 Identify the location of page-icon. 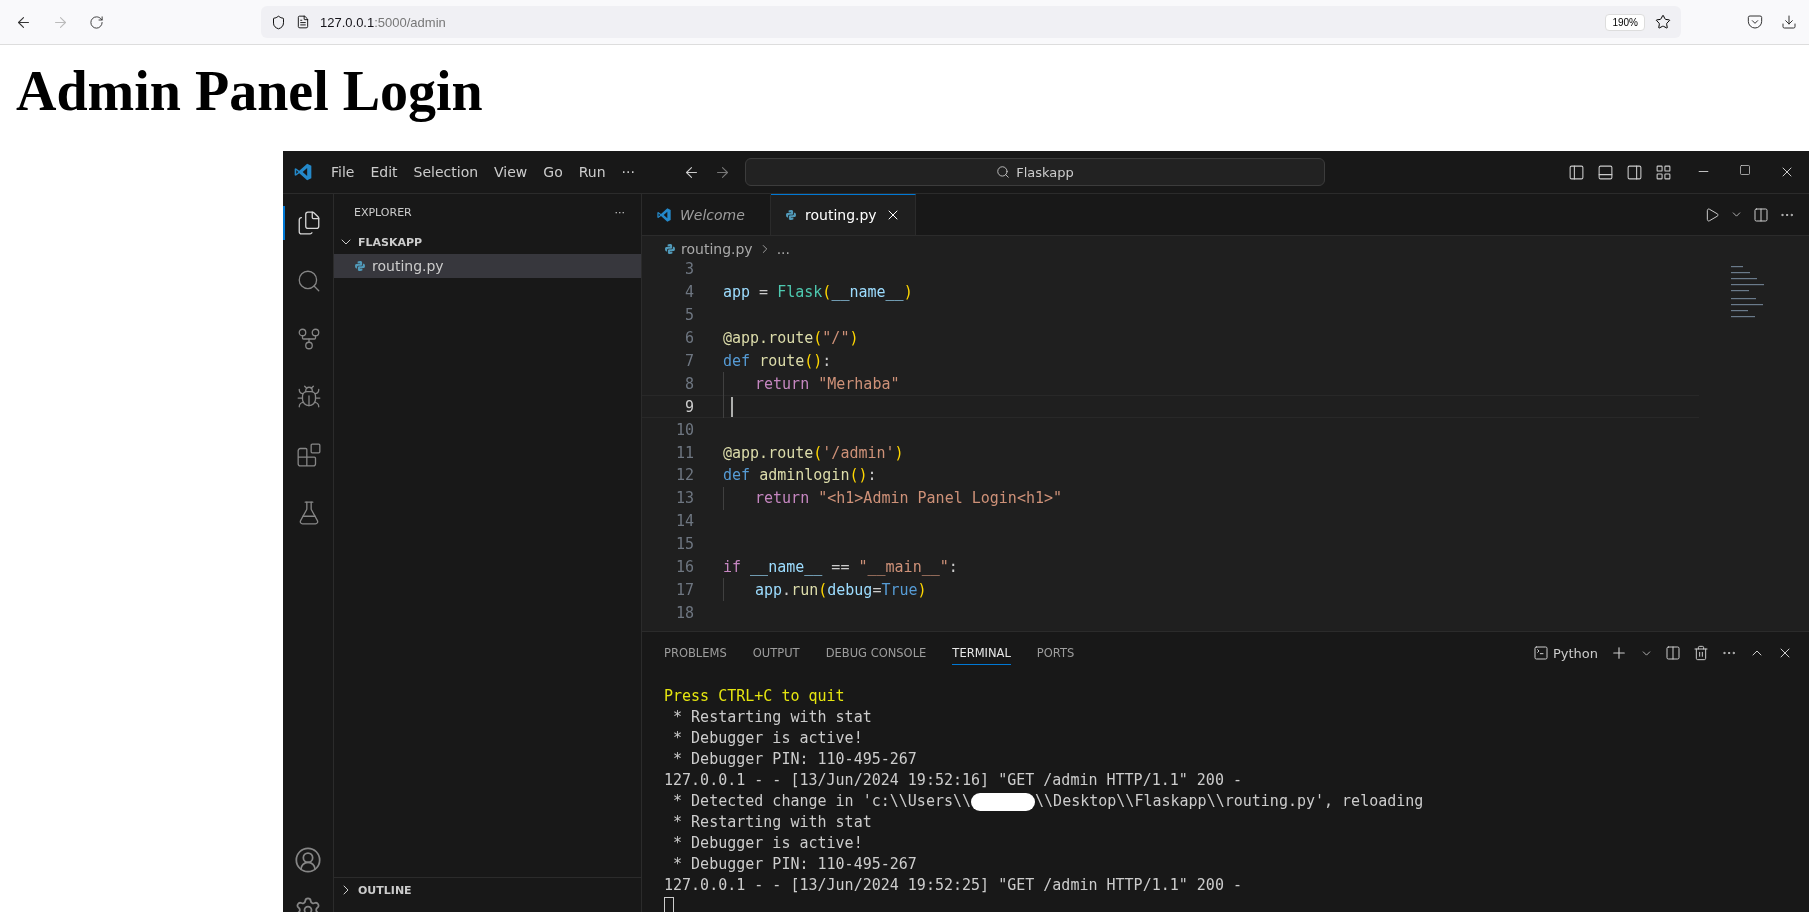
(303, 22).